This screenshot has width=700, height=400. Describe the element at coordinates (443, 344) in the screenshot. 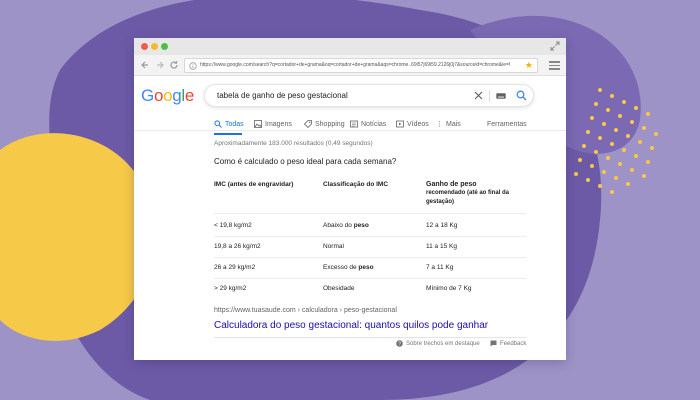

I see `about-label: Sobre trechos em destaque` at that location.